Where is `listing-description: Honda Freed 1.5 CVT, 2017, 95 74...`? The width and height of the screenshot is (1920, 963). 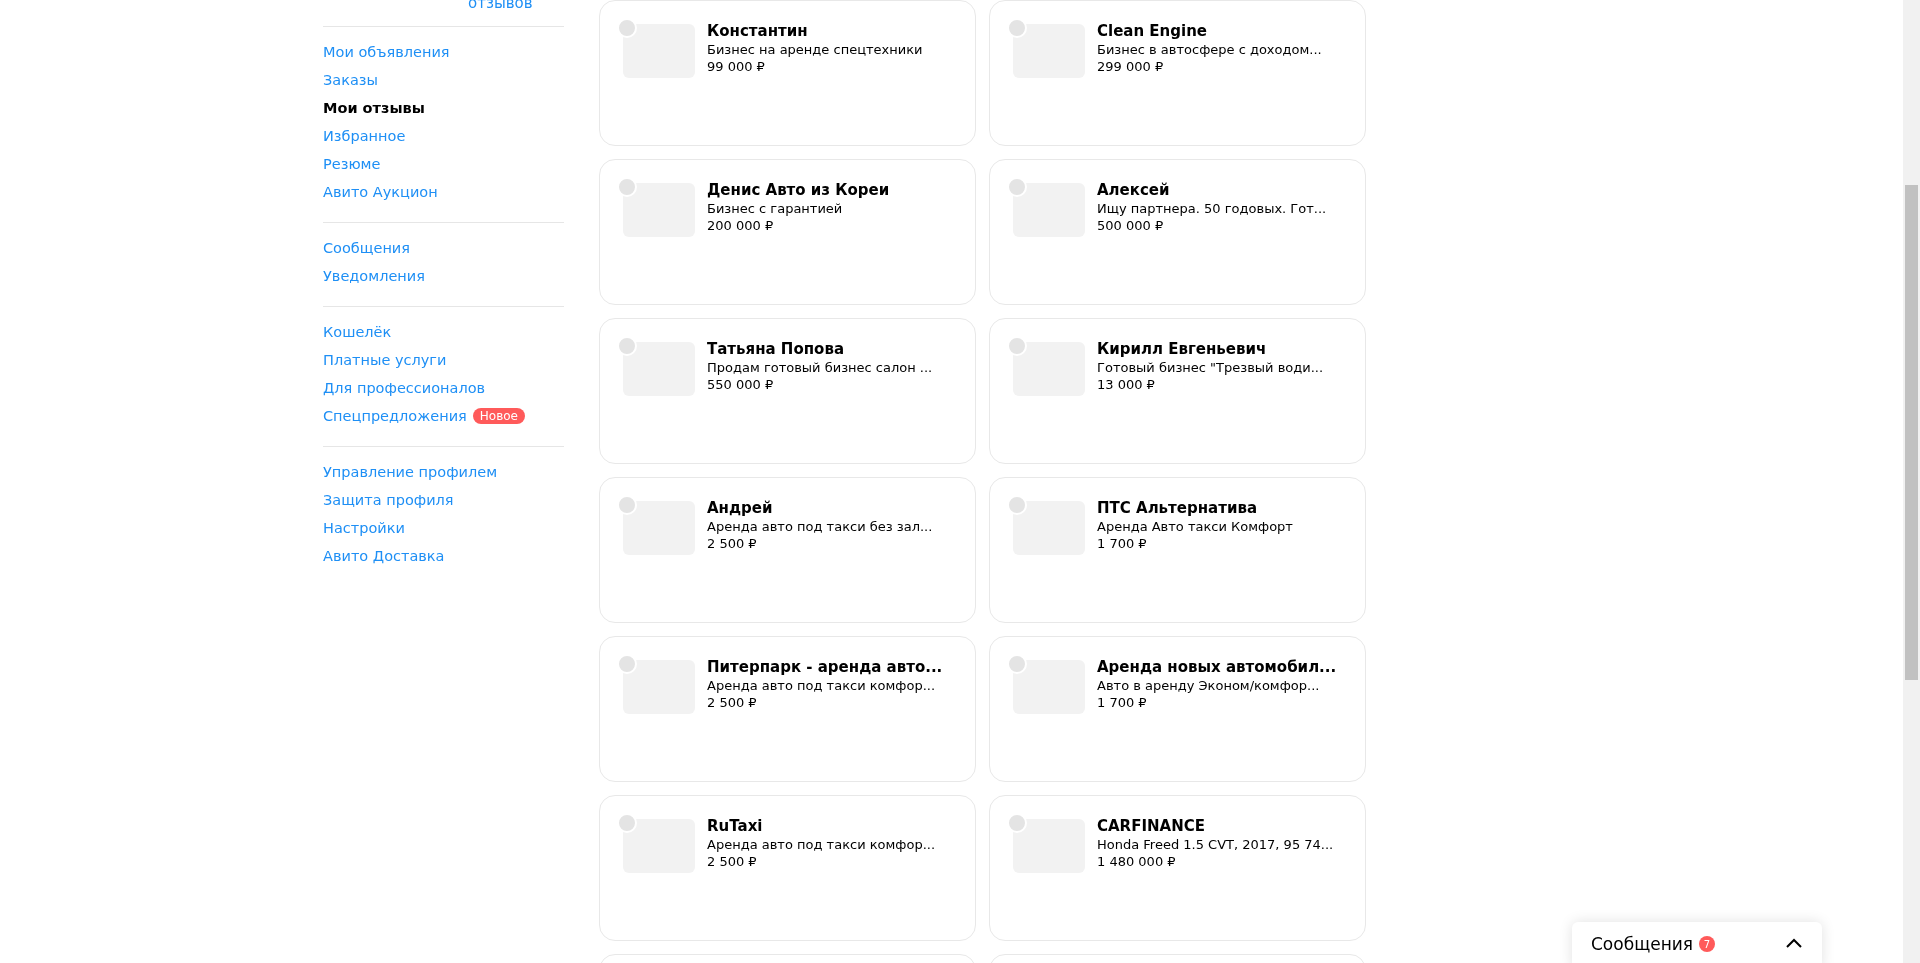
listing-description: Honda Freed 1.5 CVT, 2017, 95 74... is located at coordinates (1215, 844).